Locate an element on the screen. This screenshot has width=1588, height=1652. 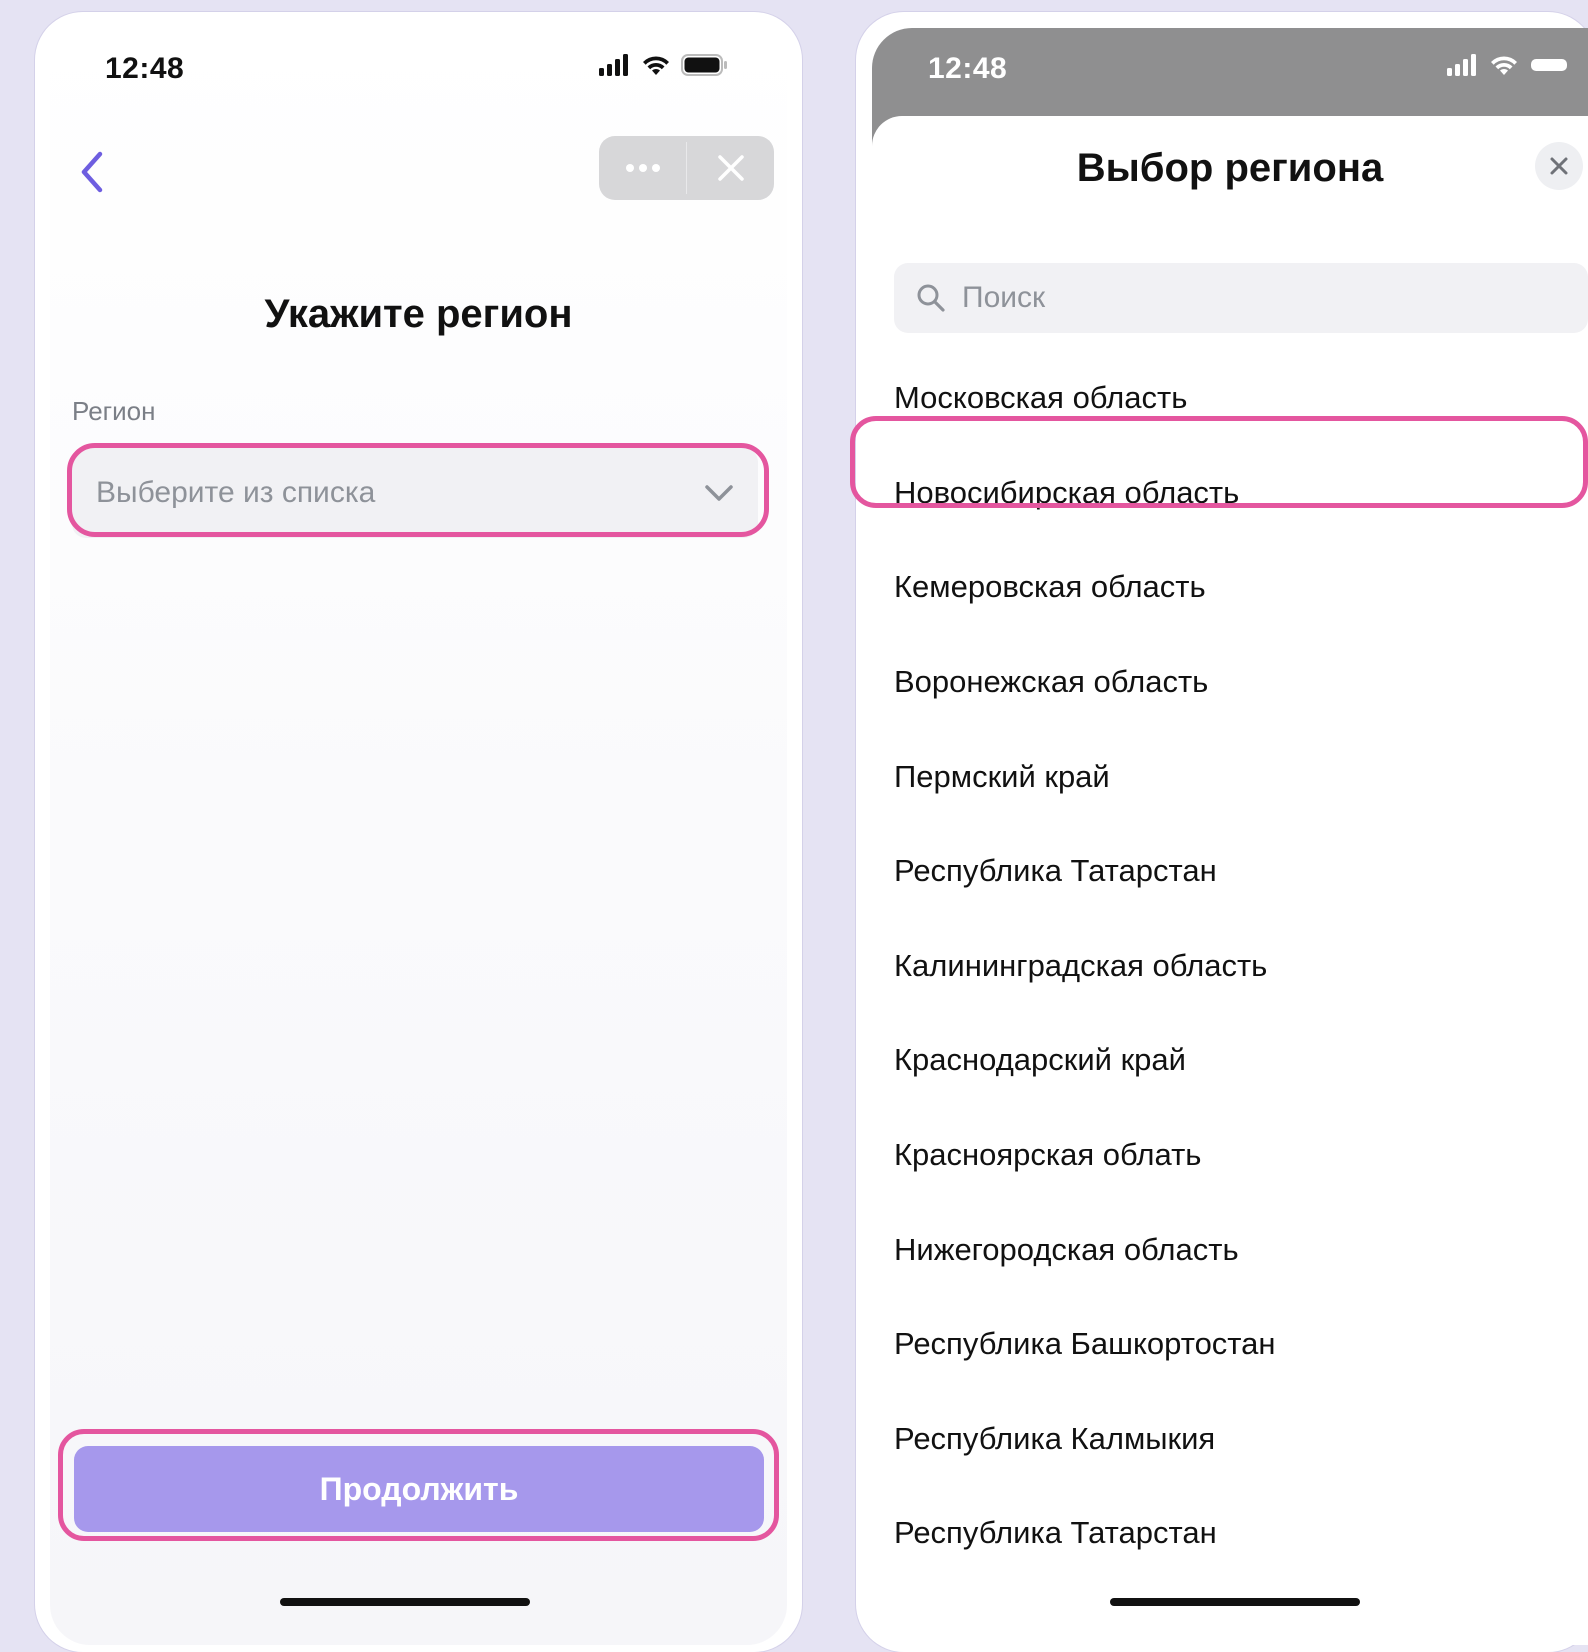
more-dots-icon is located at coordinates (642, 168).